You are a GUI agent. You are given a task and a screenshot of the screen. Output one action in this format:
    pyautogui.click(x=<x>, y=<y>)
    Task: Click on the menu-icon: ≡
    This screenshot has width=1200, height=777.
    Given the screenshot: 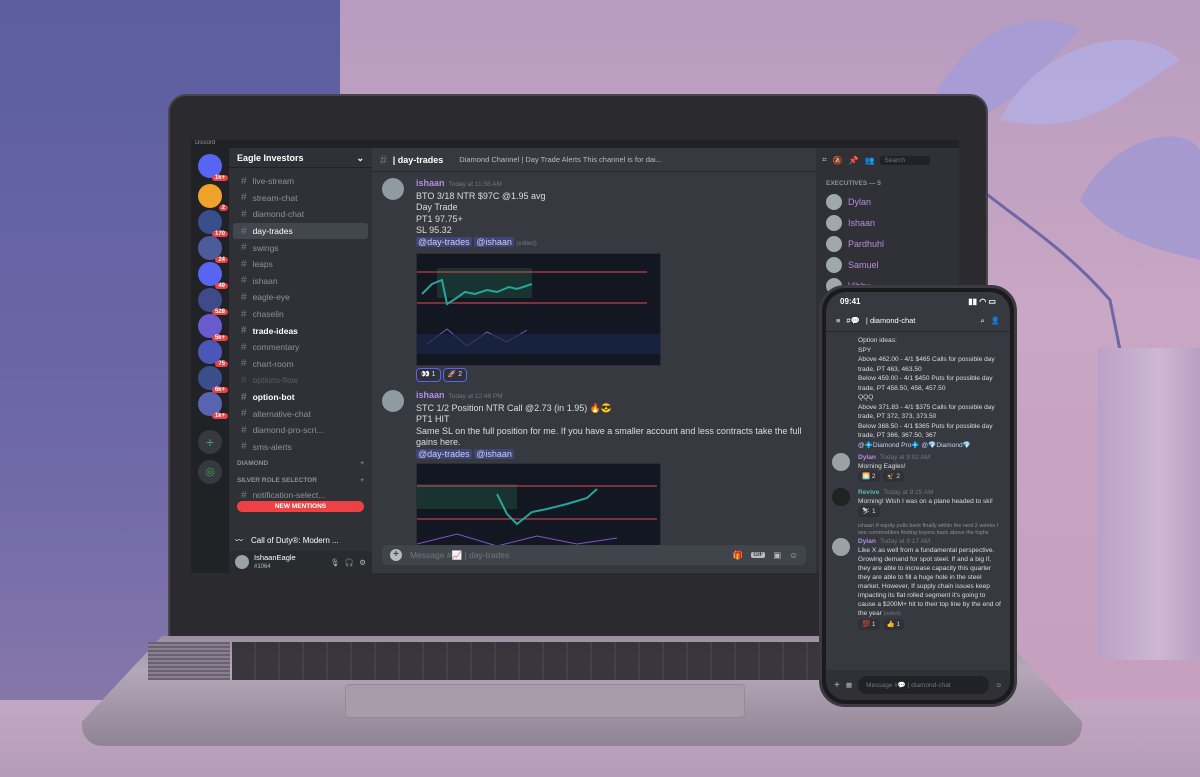 What is the action you would take?
    pyautogui.click(x=838, y=320)
    